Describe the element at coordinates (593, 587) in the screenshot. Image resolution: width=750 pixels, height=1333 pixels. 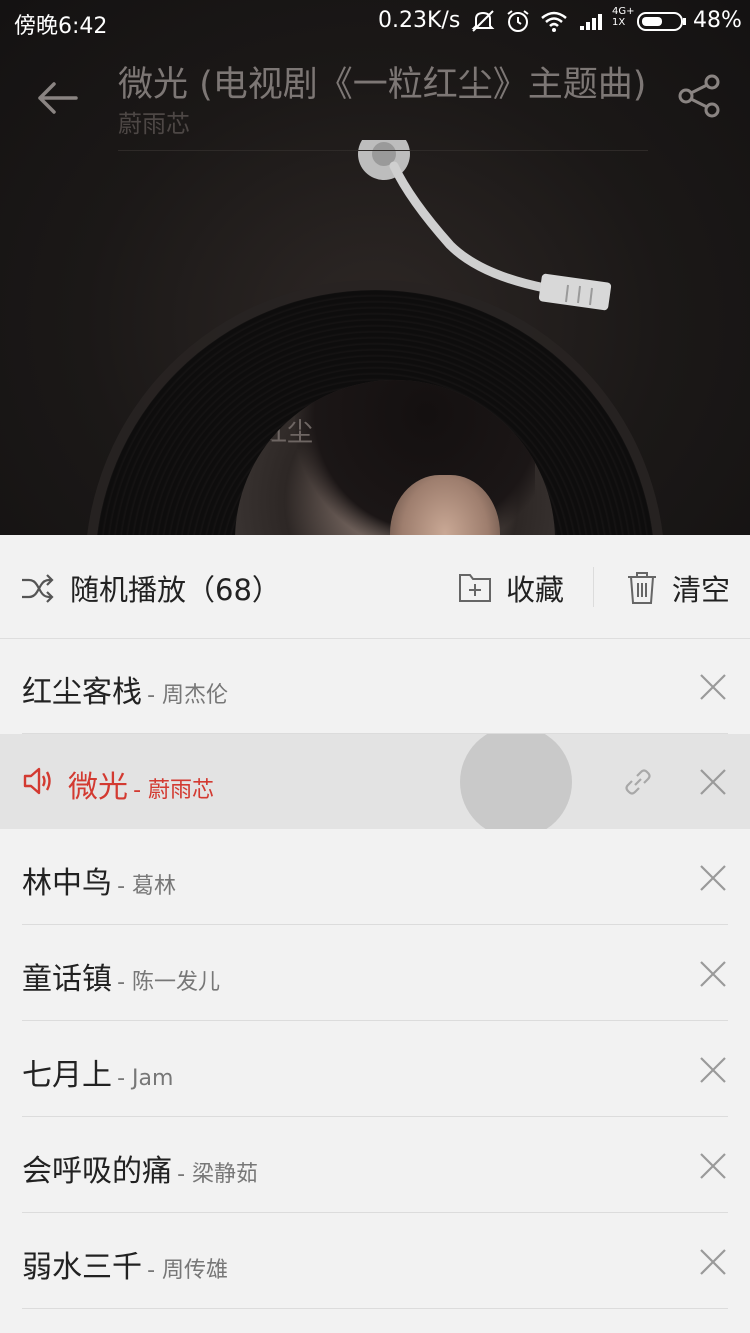
I see `header-divider` at that location.